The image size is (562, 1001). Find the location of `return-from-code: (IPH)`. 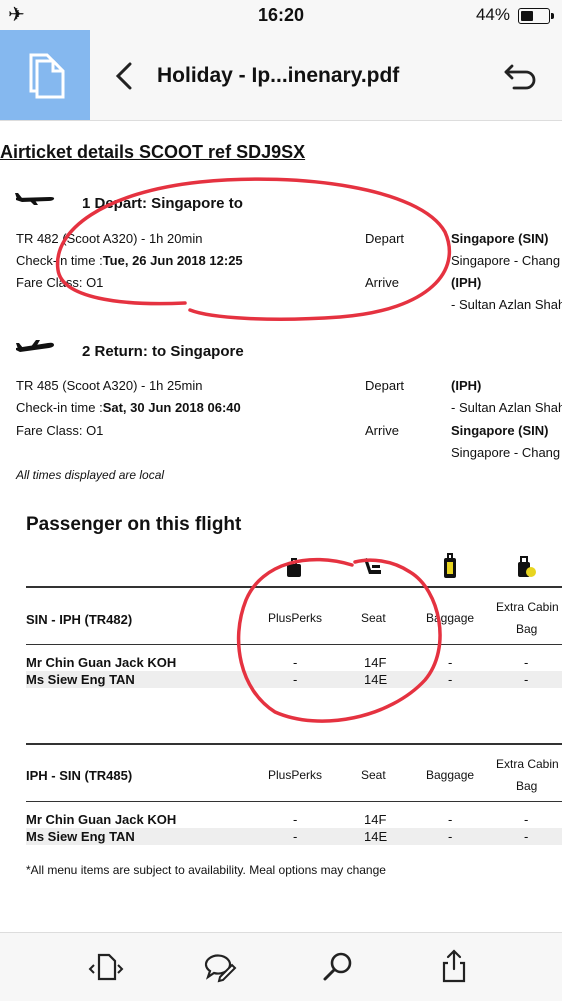

return-from-code: (IPH) is located at coordinates (466, 385).